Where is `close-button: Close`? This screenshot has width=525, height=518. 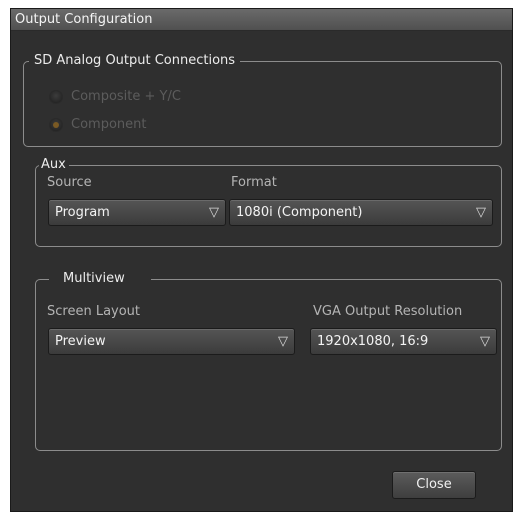 close-button: Close is located at coordinates (434, 485).